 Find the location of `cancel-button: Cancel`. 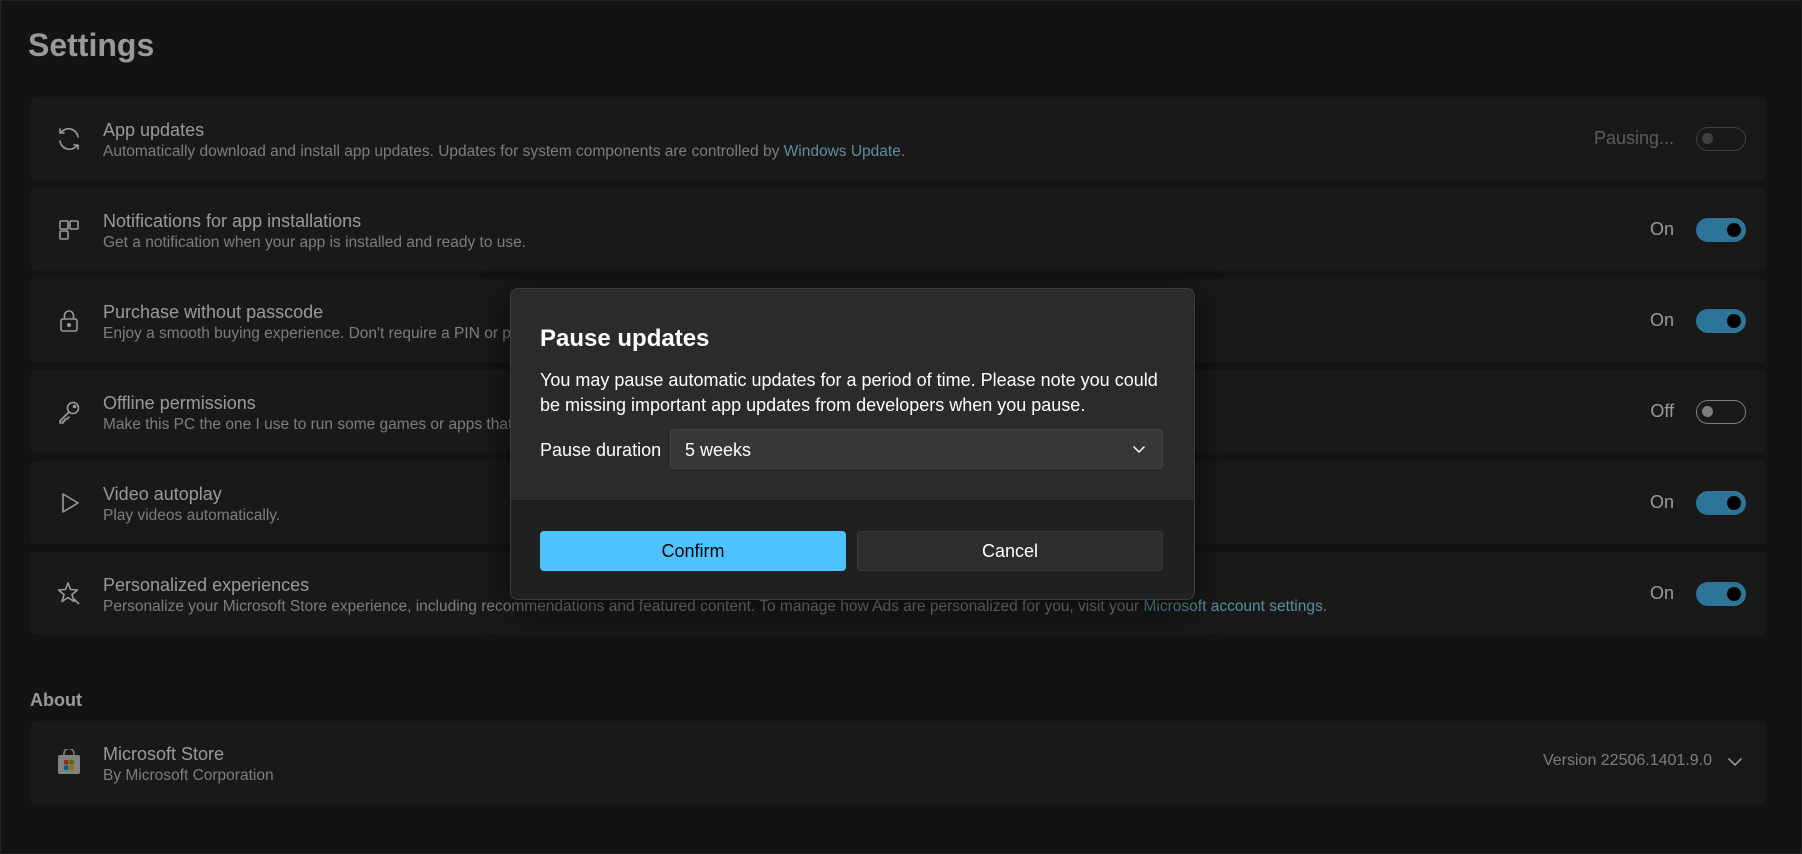

cancel-button: Cancel is located at coordinates (1010, 551).